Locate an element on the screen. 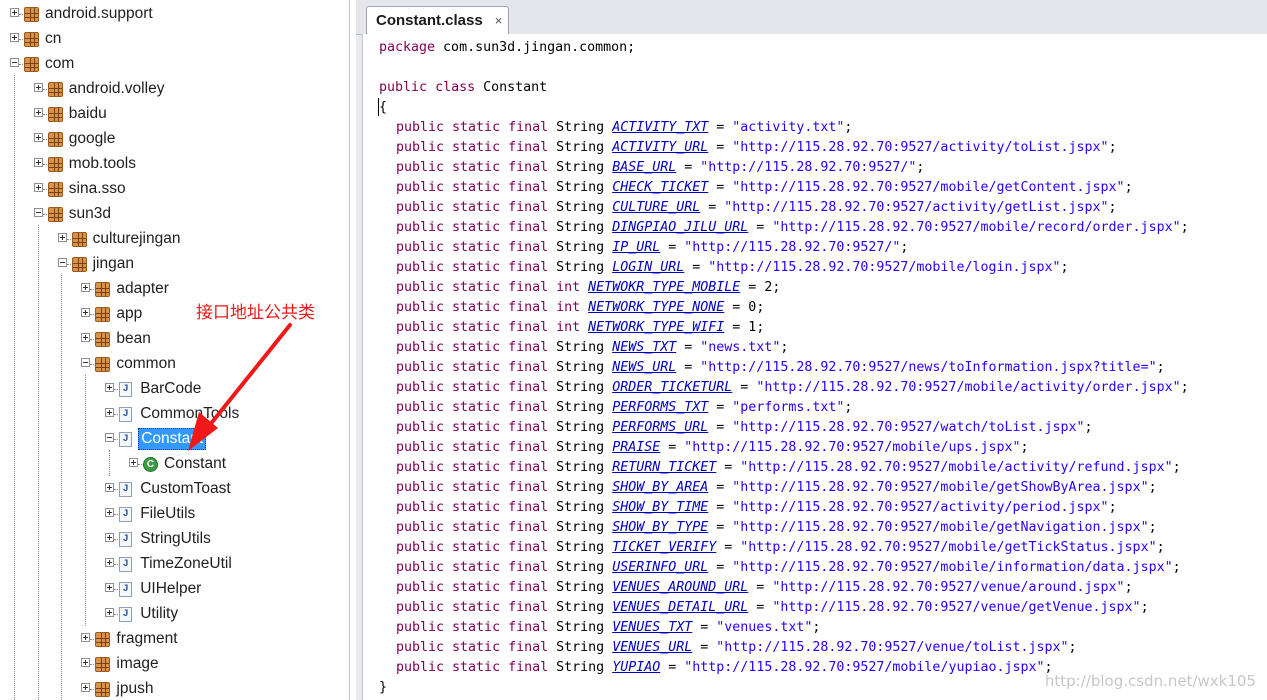 The image size is (1267, 700). tree-item-fileutils: J FileUtils is located at coordinates (174, 514).